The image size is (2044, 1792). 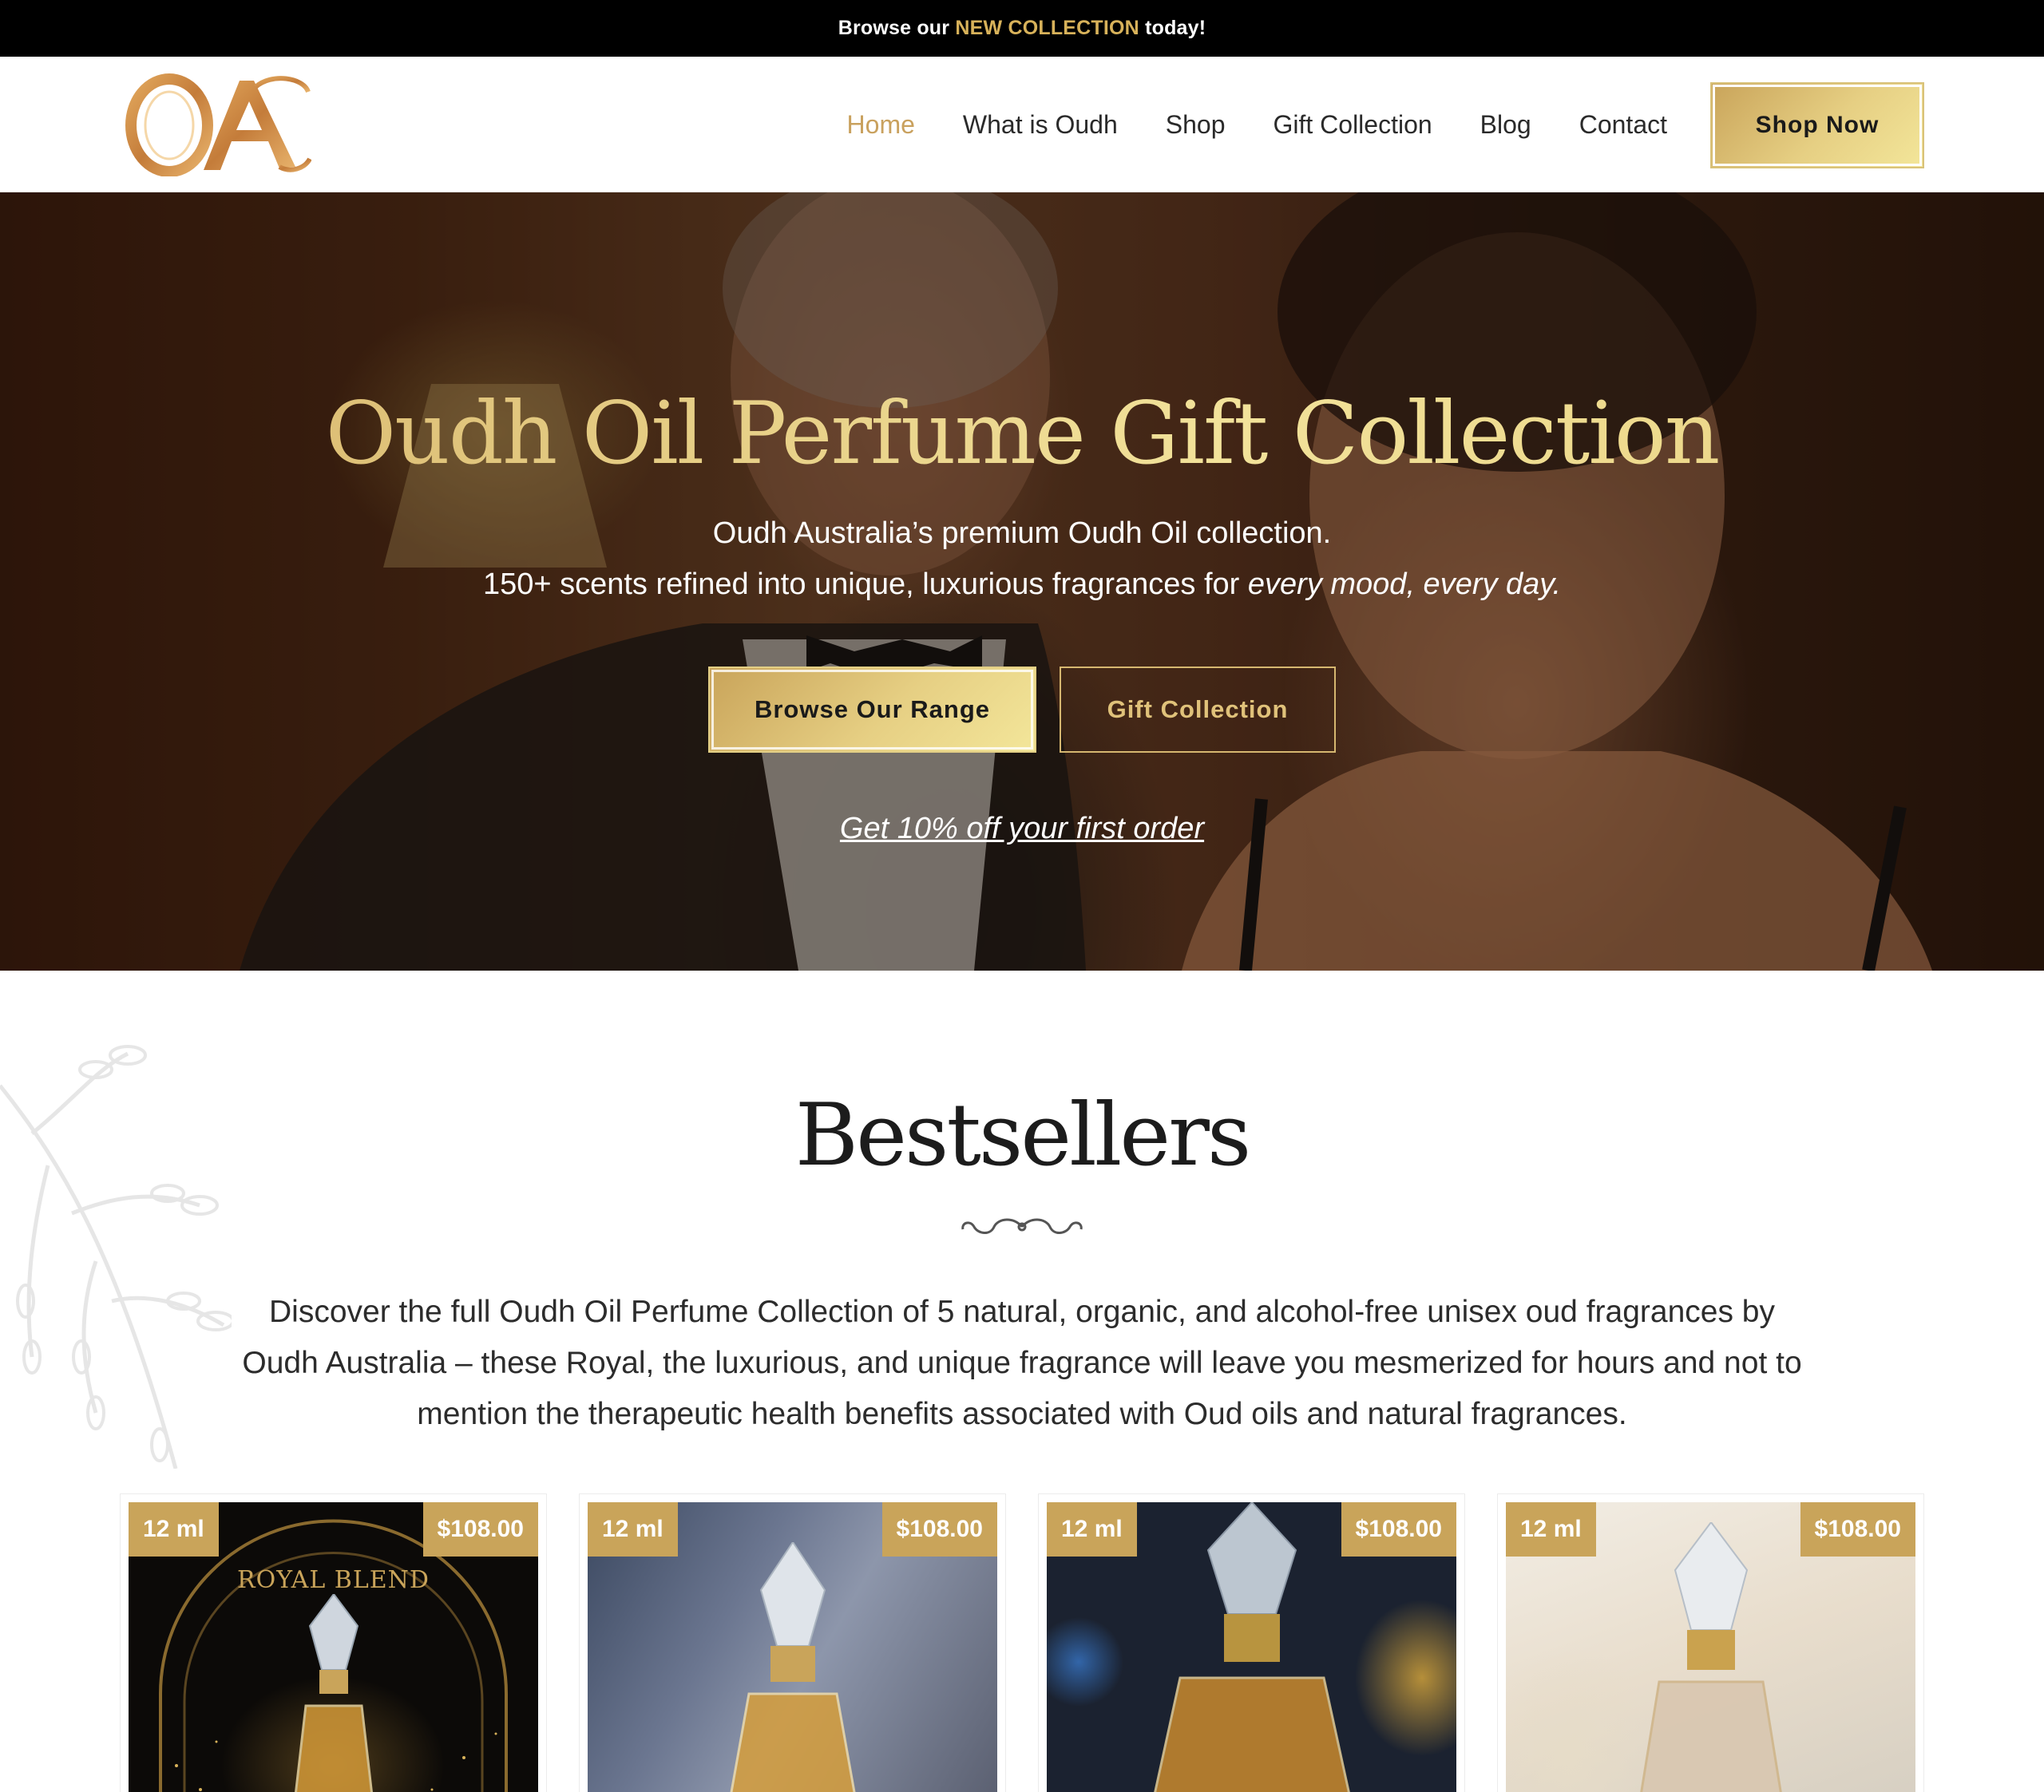 I want to click on nav-blog: Blog, so click(x=1505, y=125).